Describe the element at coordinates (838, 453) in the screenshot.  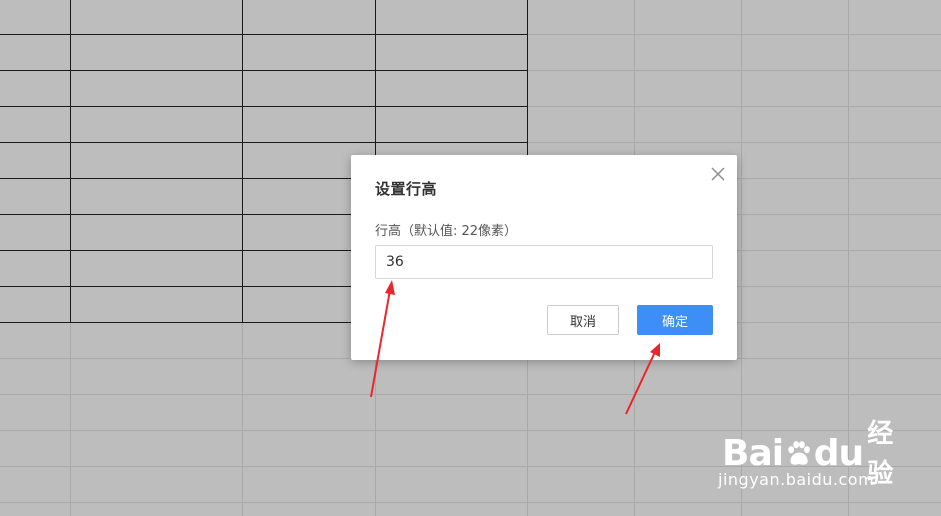
I see `watermark-brand-right: du` at that location.